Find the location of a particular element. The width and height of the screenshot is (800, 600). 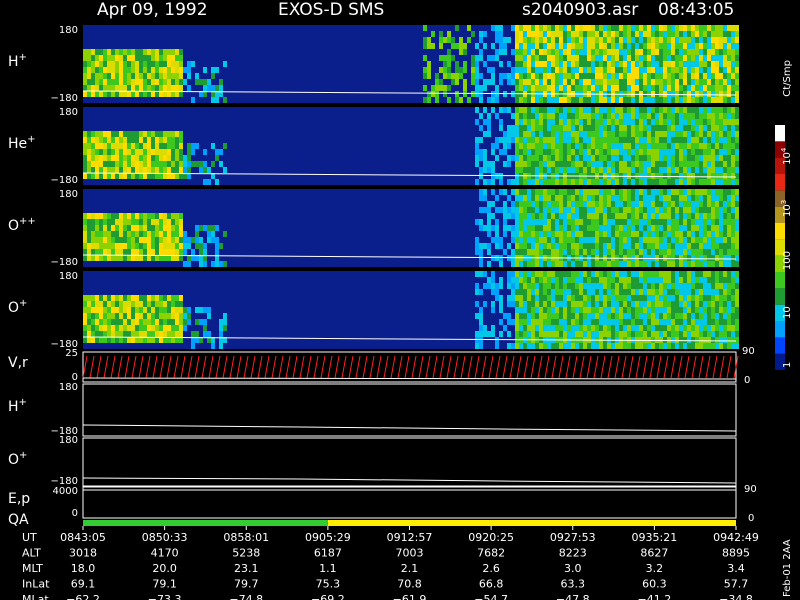

colorbar-tick-exponent: 4 is located at coordinates (784, 149).